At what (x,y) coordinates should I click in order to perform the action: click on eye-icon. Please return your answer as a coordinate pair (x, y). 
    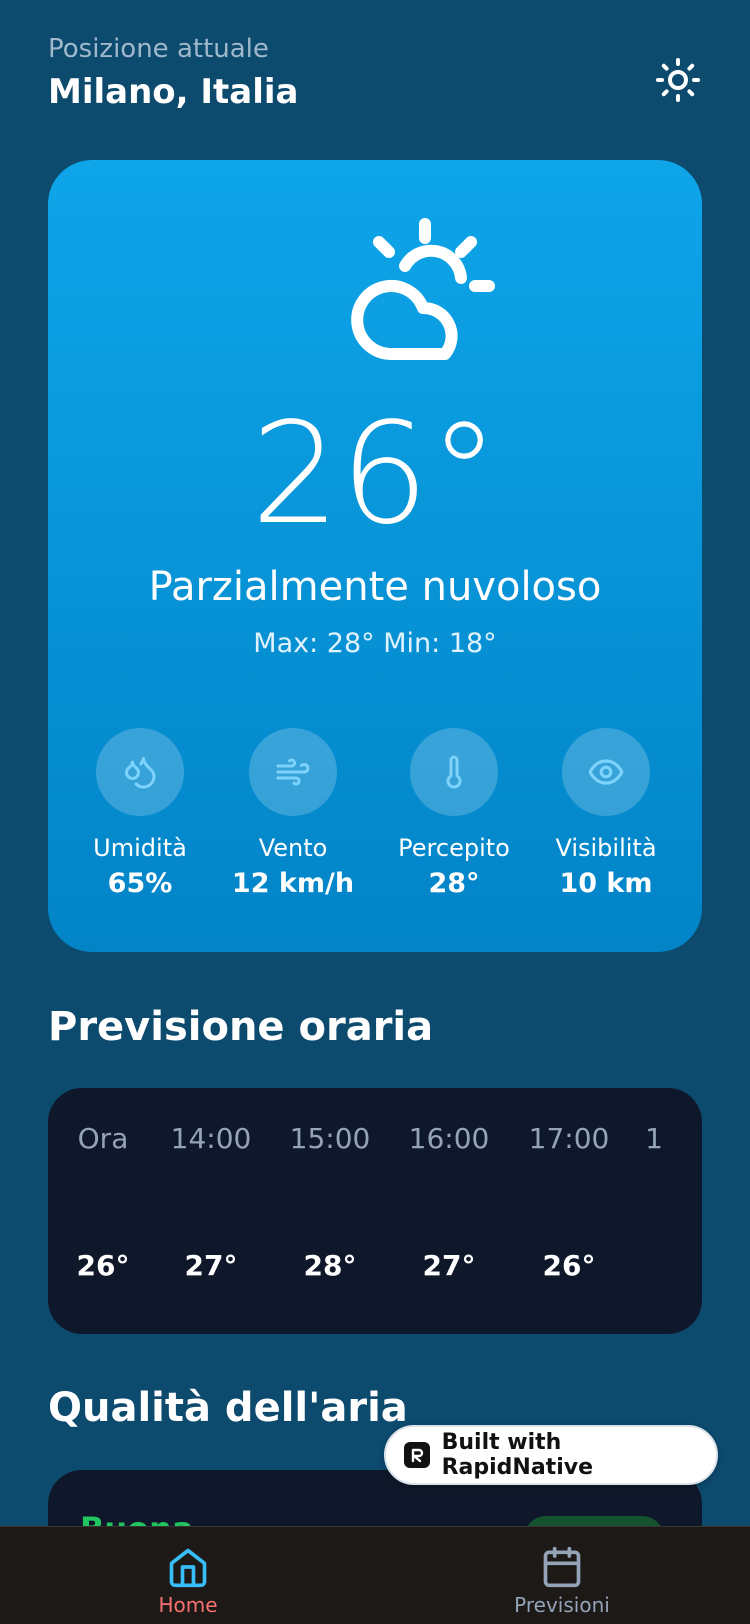
    Looking at the image, I should click on (606, 772).